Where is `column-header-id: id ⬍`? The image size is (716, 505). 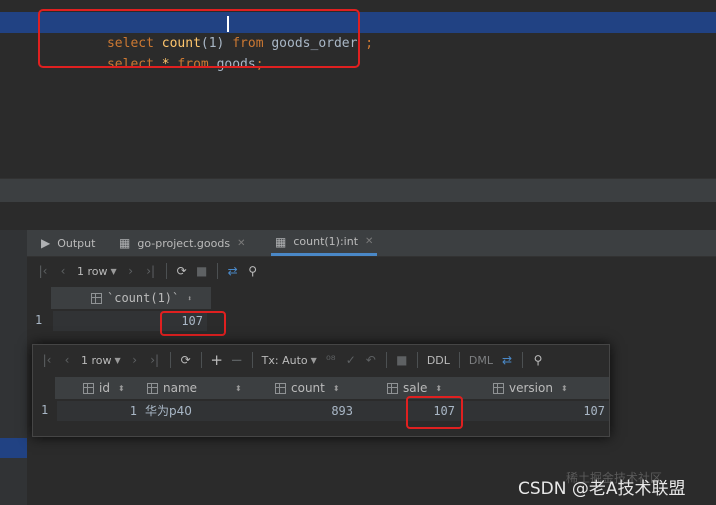 column-header-id: id ⬍ is located at coordinates (104, 388).